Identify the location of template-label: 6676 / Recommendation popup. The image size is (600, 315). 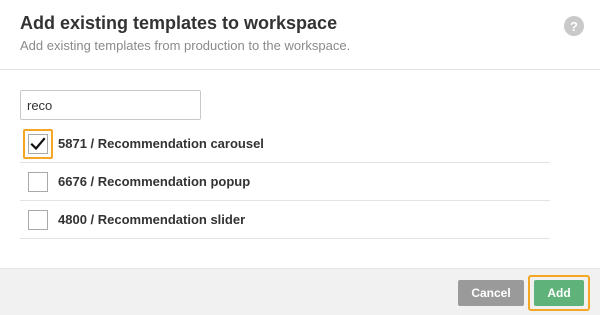
(154, 181).